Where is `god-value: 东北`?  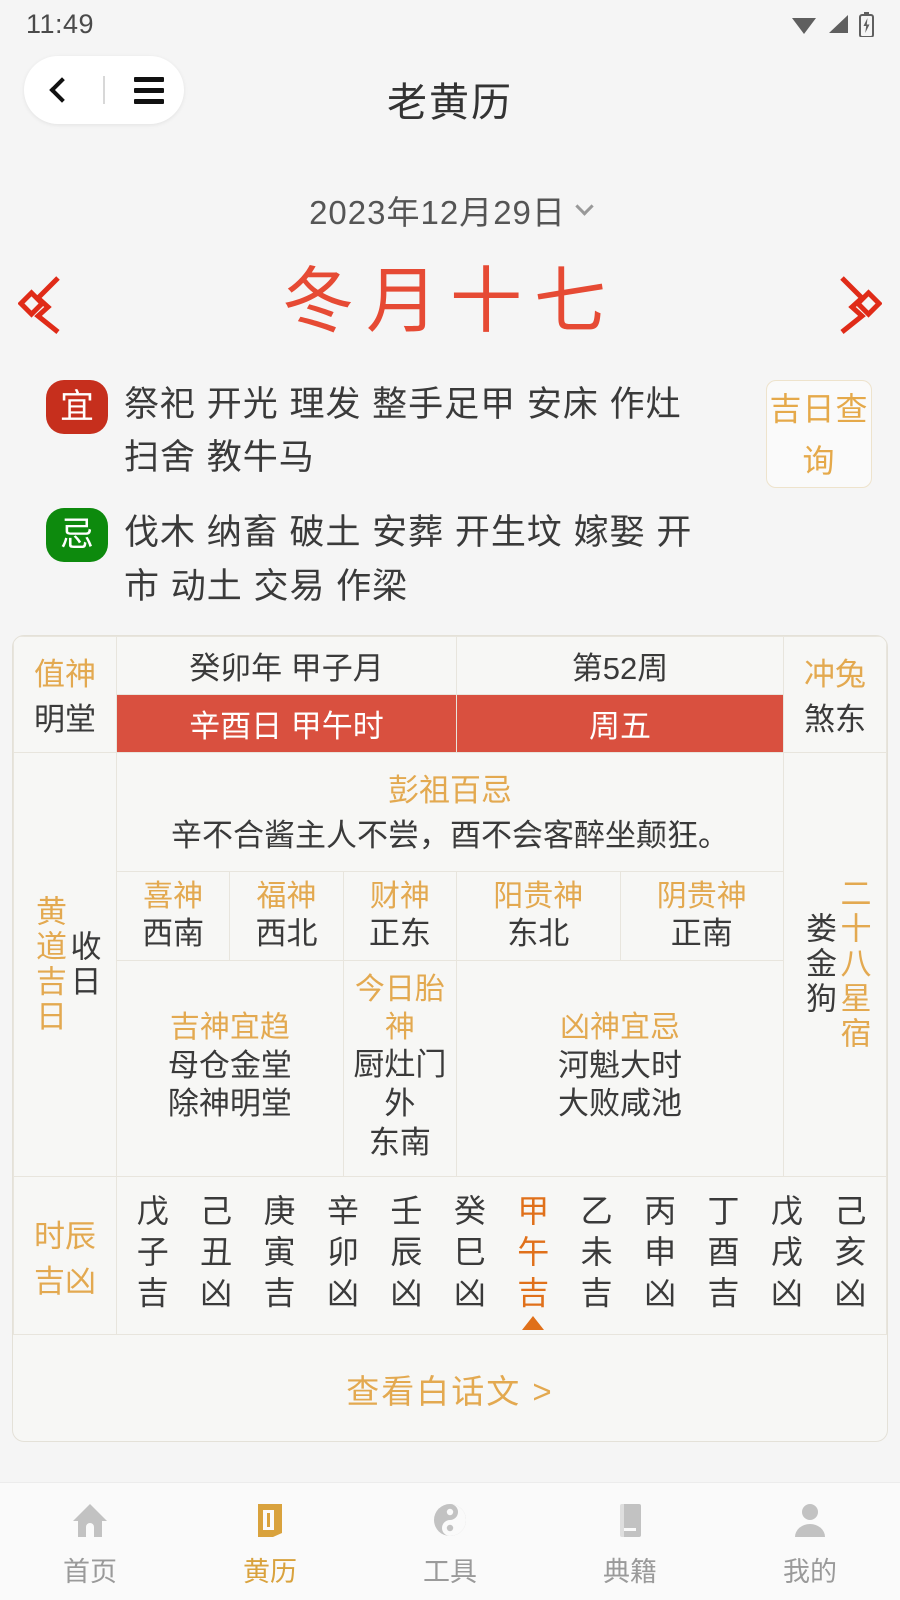 god-value: 东北 is located at coordinates (538, 934).